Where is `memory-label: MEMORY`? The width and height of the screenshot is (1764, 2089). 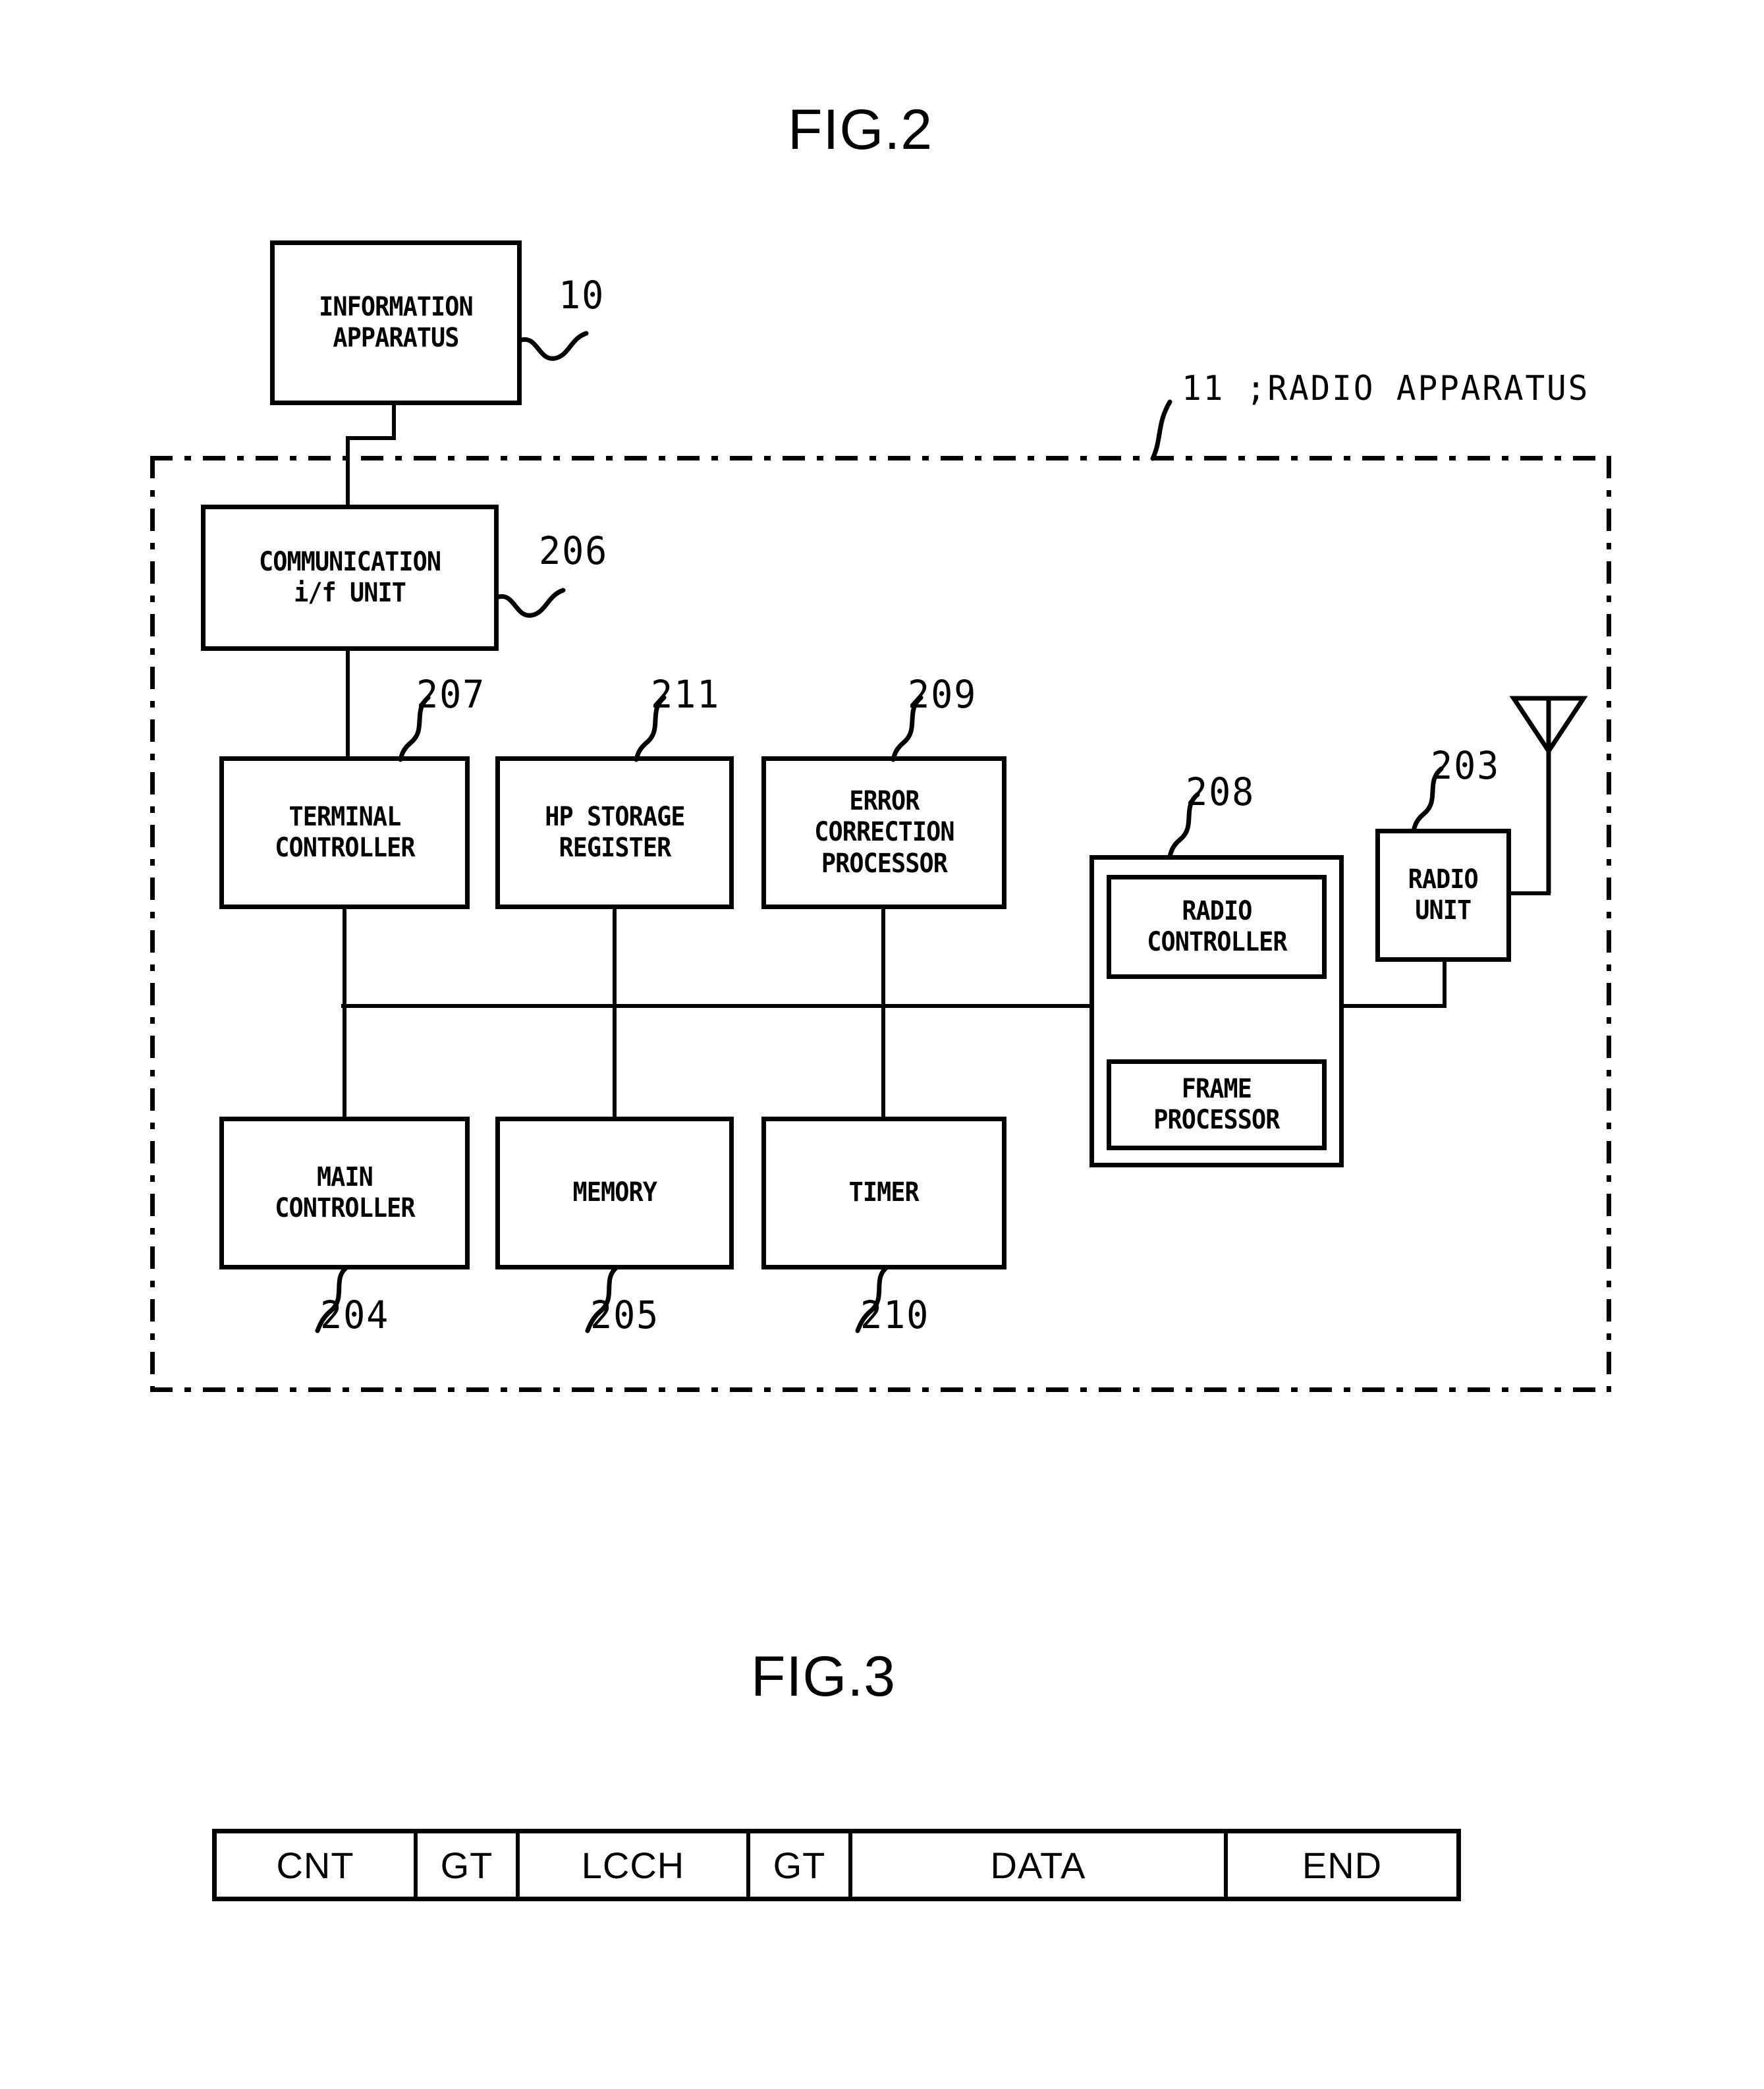
memory-label: MEMORY is located at coordinates (615, 1192).